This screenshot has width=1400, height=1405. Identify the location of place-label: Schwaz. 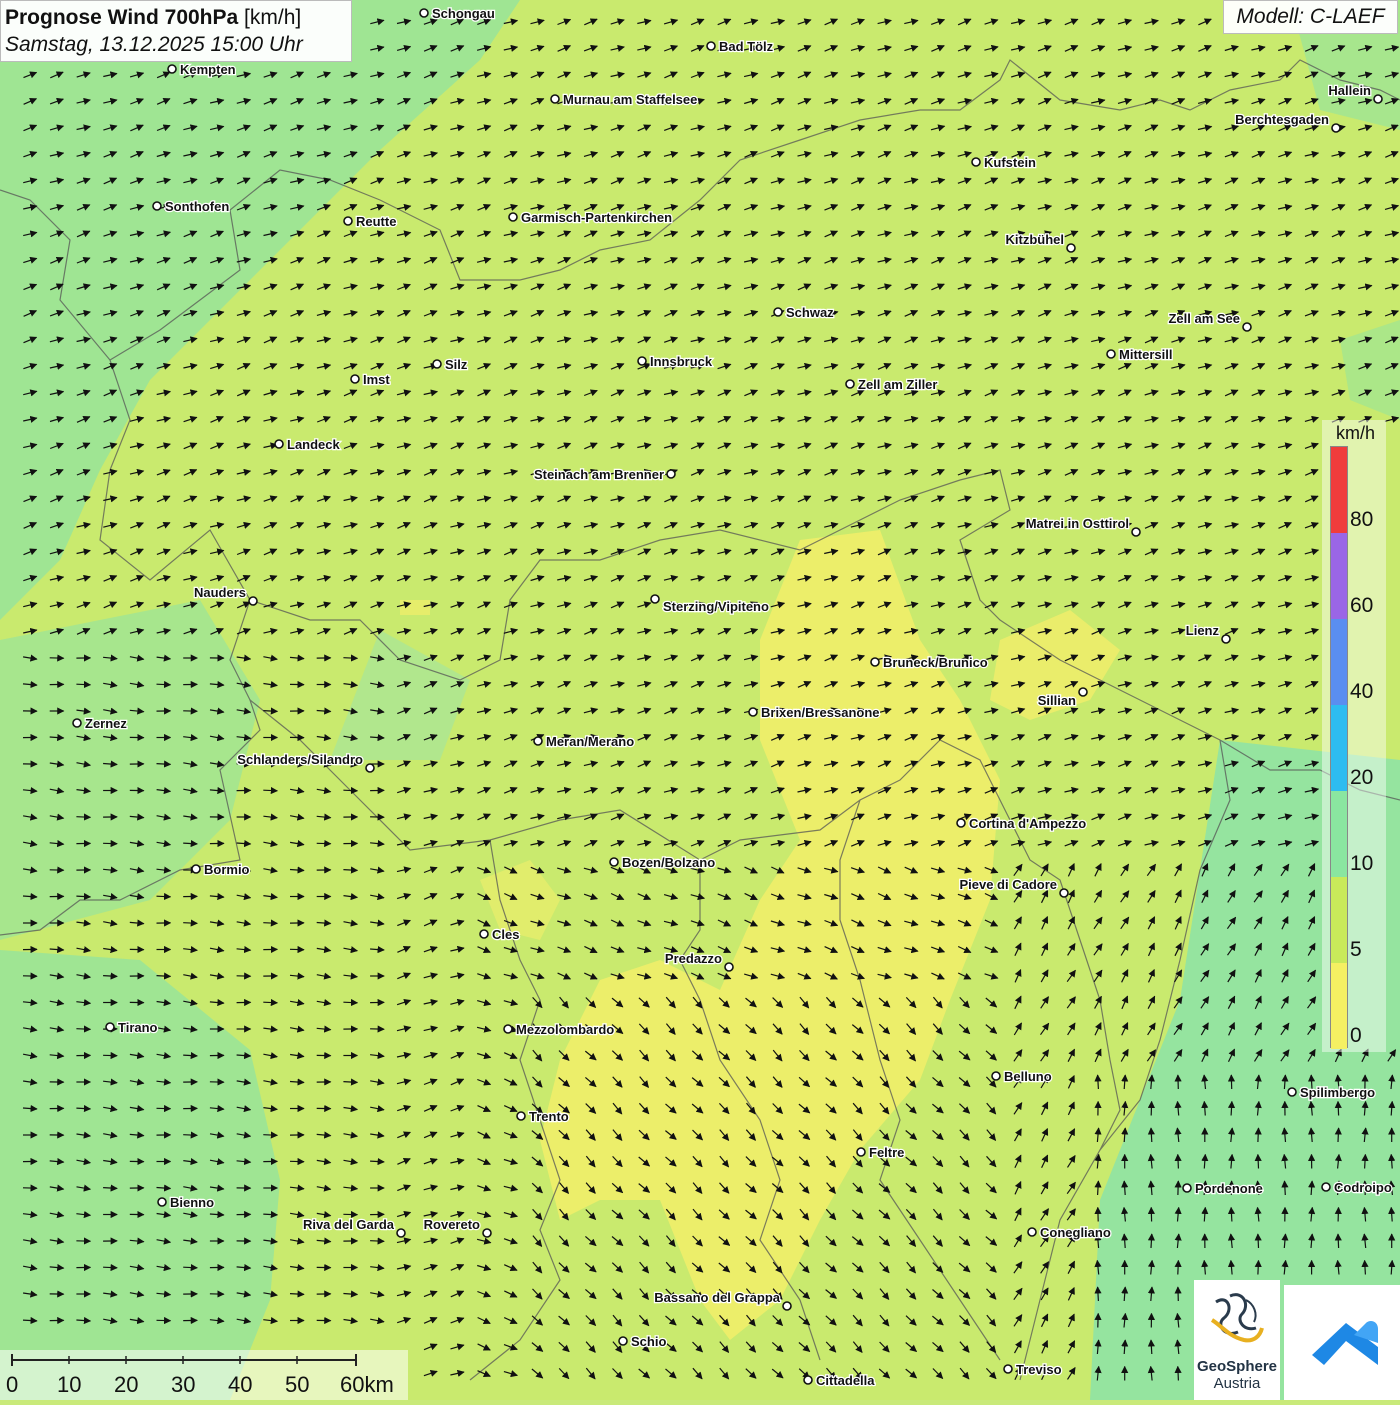
(810, 312).